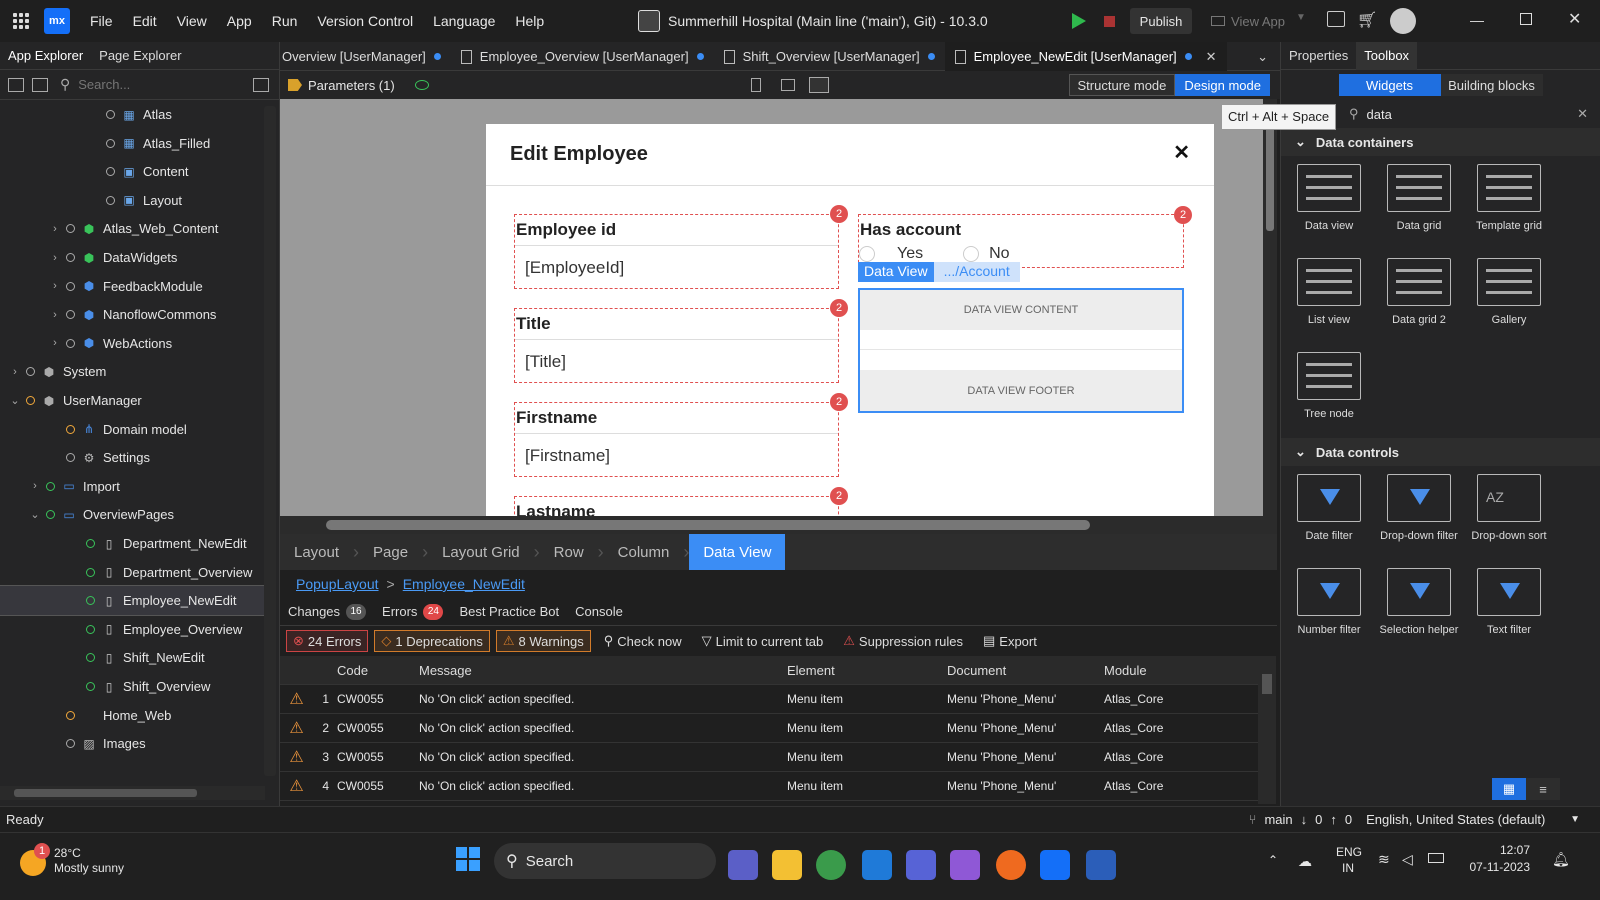  Describe the element at coordinates (132, 371) in the screenshot. I see `tree-item: › ⬢ System` at that location.